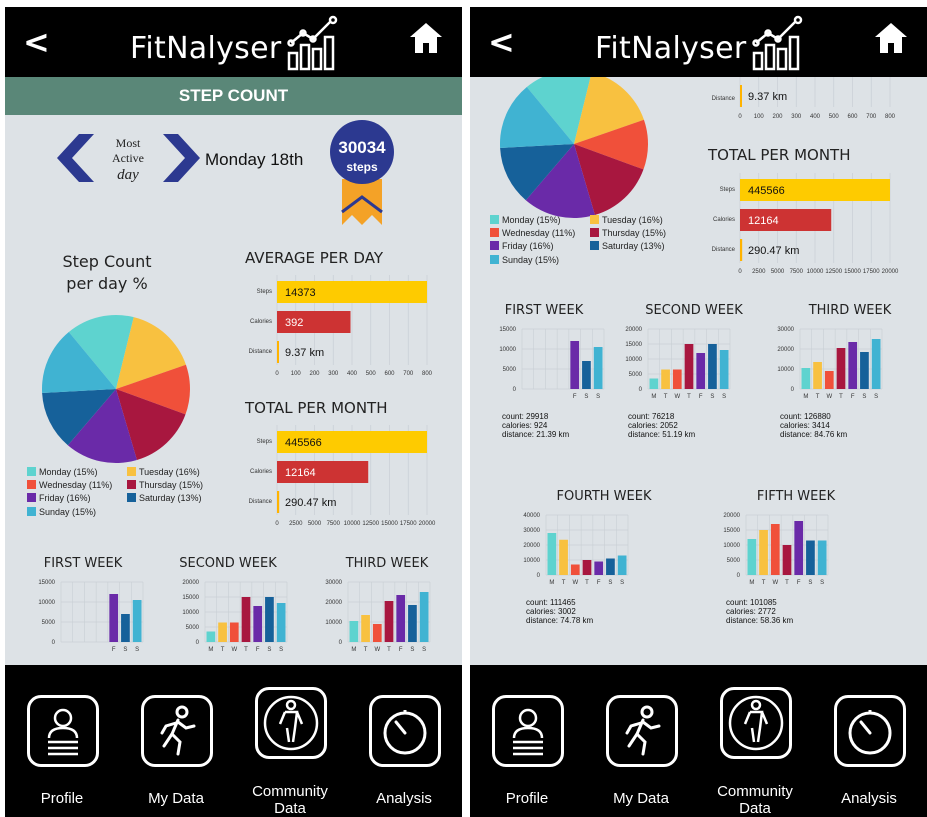  Describe the element at coordinates (333, 603) in the screenshot. I see `y-tick-label: 20000` at that location.